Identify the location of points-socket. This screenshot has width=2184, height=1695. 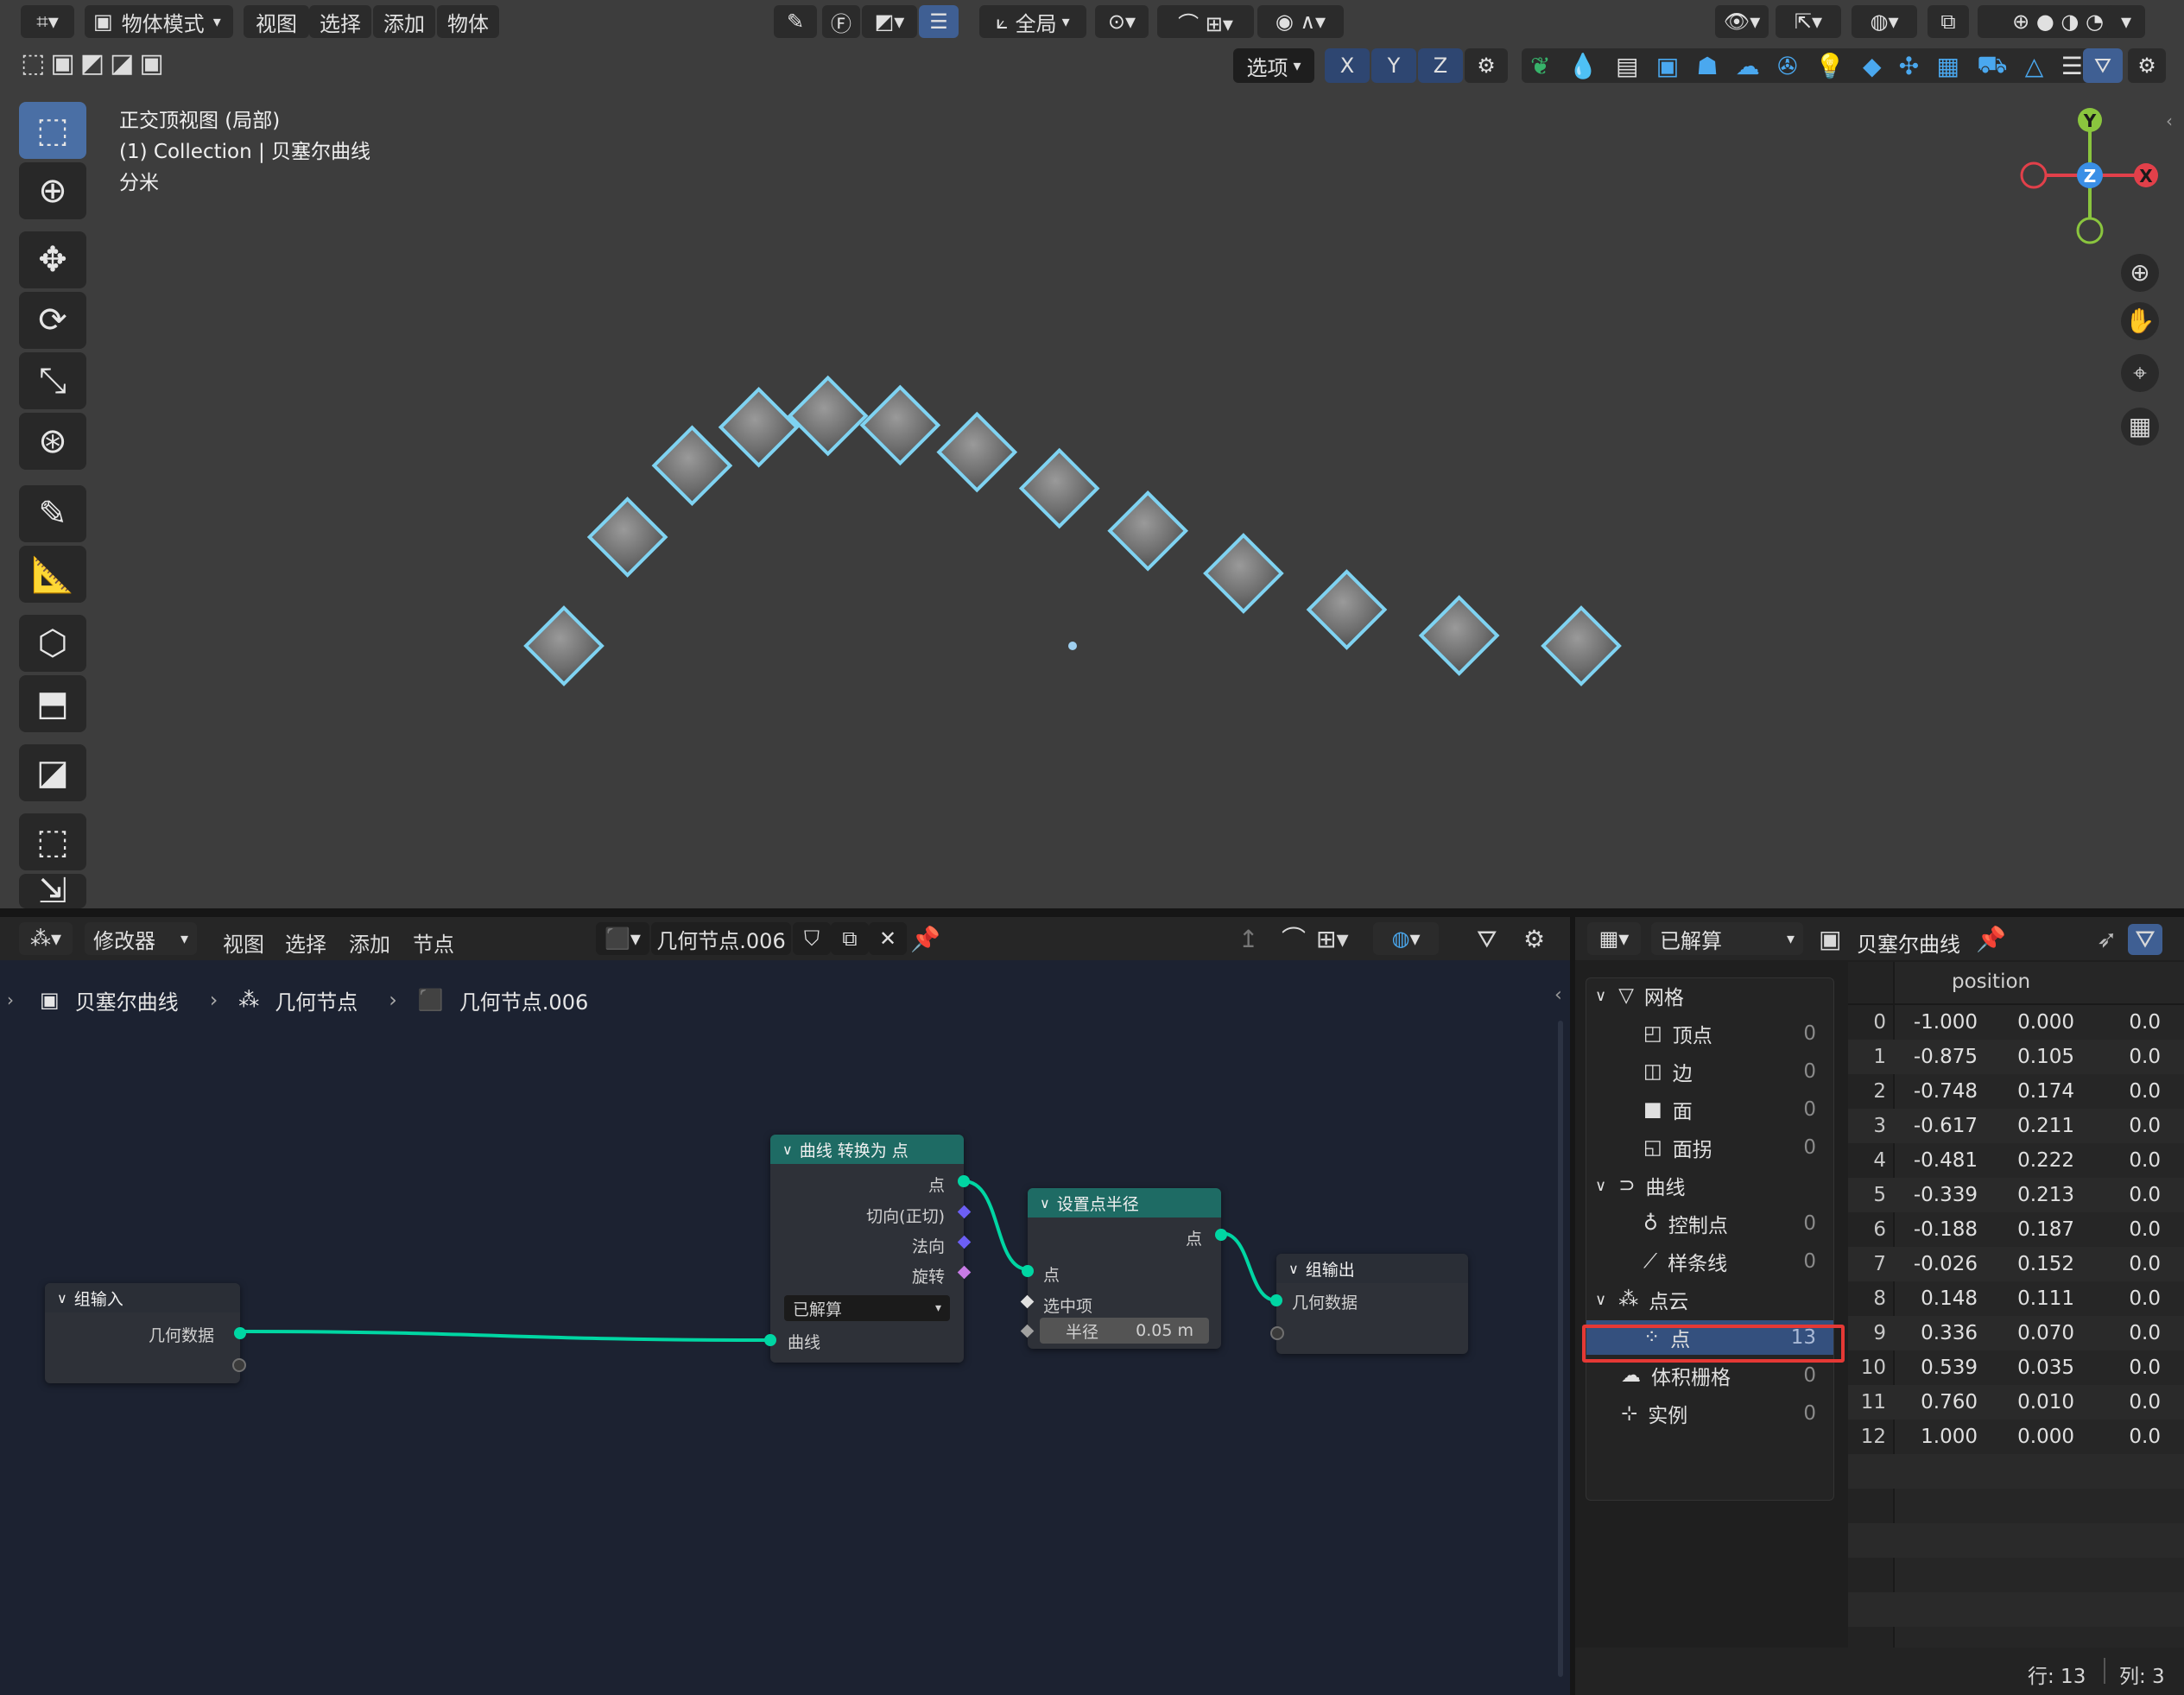
(964, 1181).